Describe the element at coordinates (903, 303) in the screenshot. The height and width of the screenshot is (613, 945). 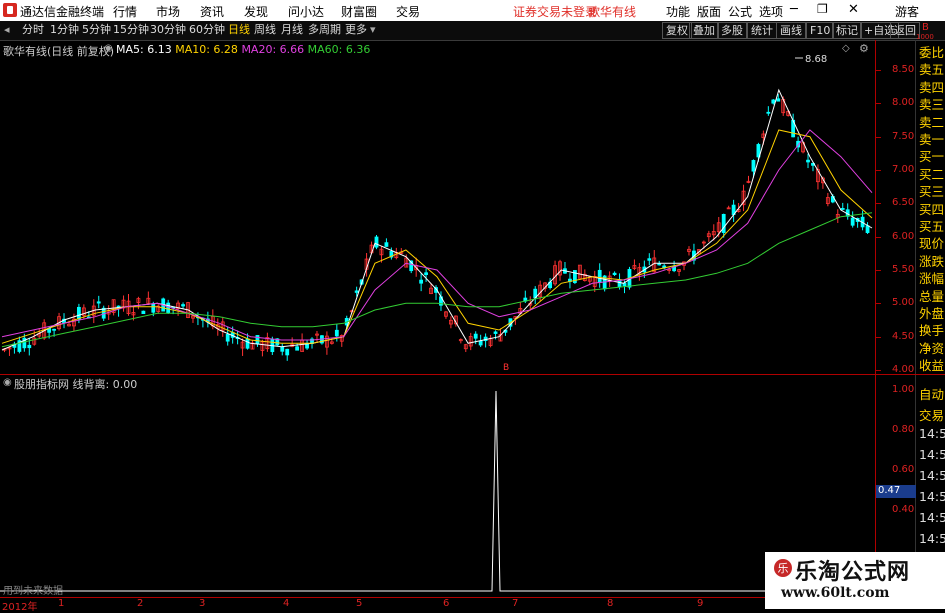
I see `price-tick-7: 5.00` at that location.